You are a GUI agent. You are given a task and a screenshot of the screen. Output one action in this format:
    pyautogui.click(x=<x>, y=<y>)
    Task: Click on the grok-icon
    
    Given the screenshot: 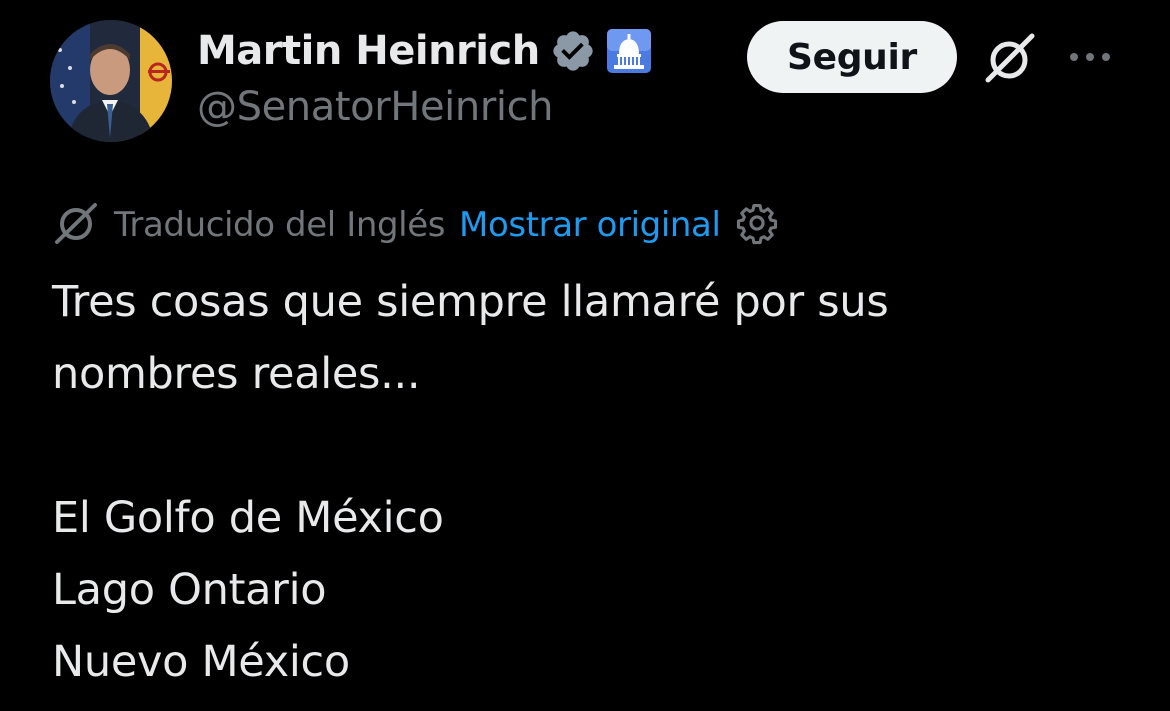 What is the action you would take?
    pyautogui.click(x=1010, y=58)
    